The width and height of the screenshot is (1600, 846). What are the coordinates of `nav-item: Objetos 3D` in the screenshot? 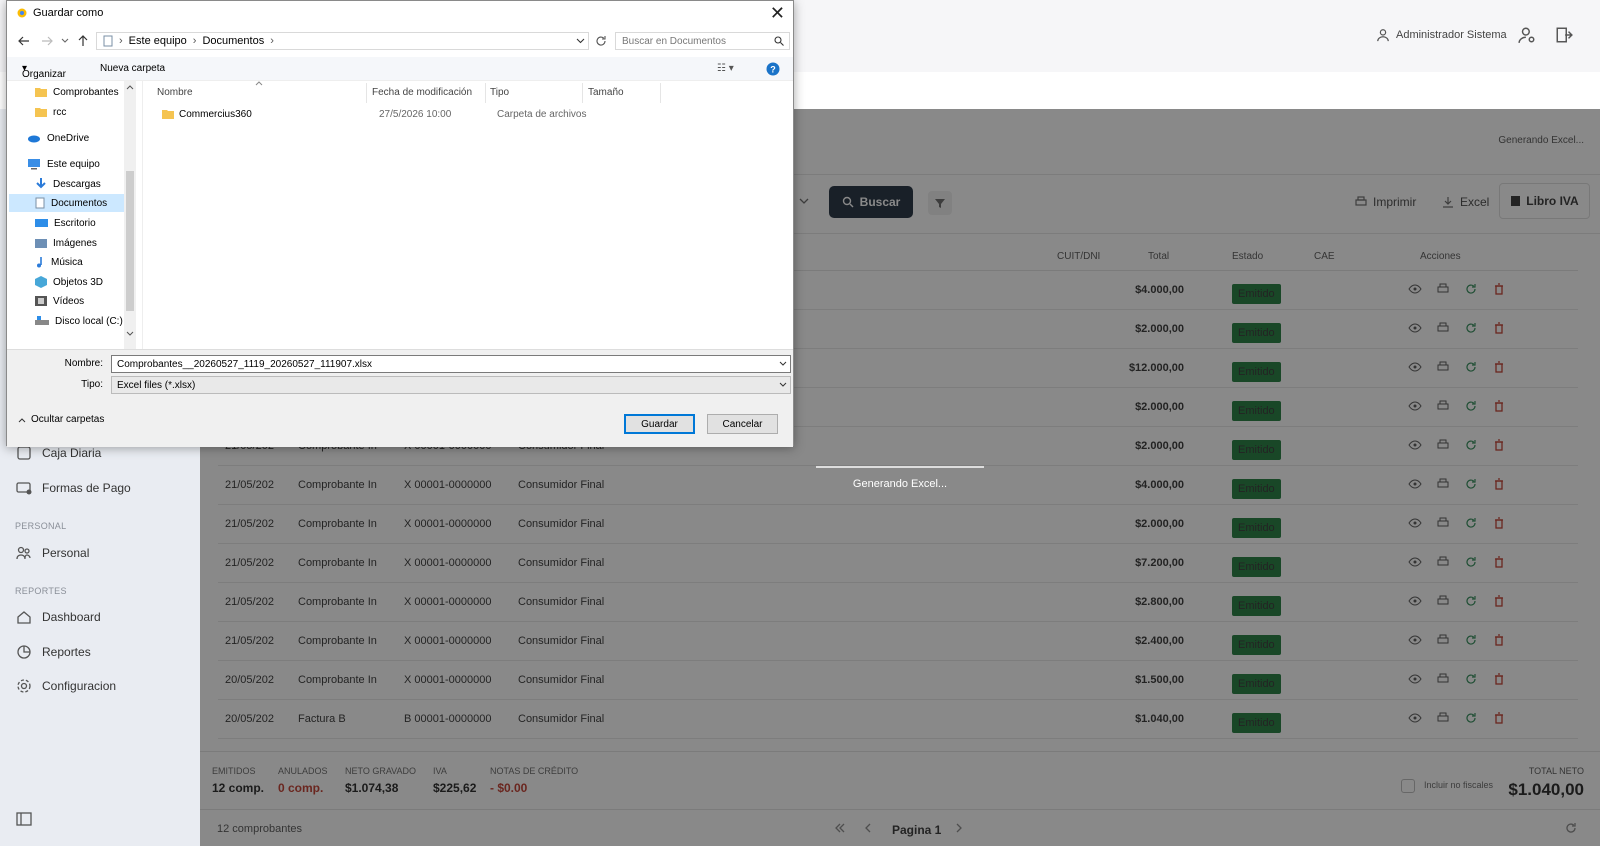 It's located at (69, 282).